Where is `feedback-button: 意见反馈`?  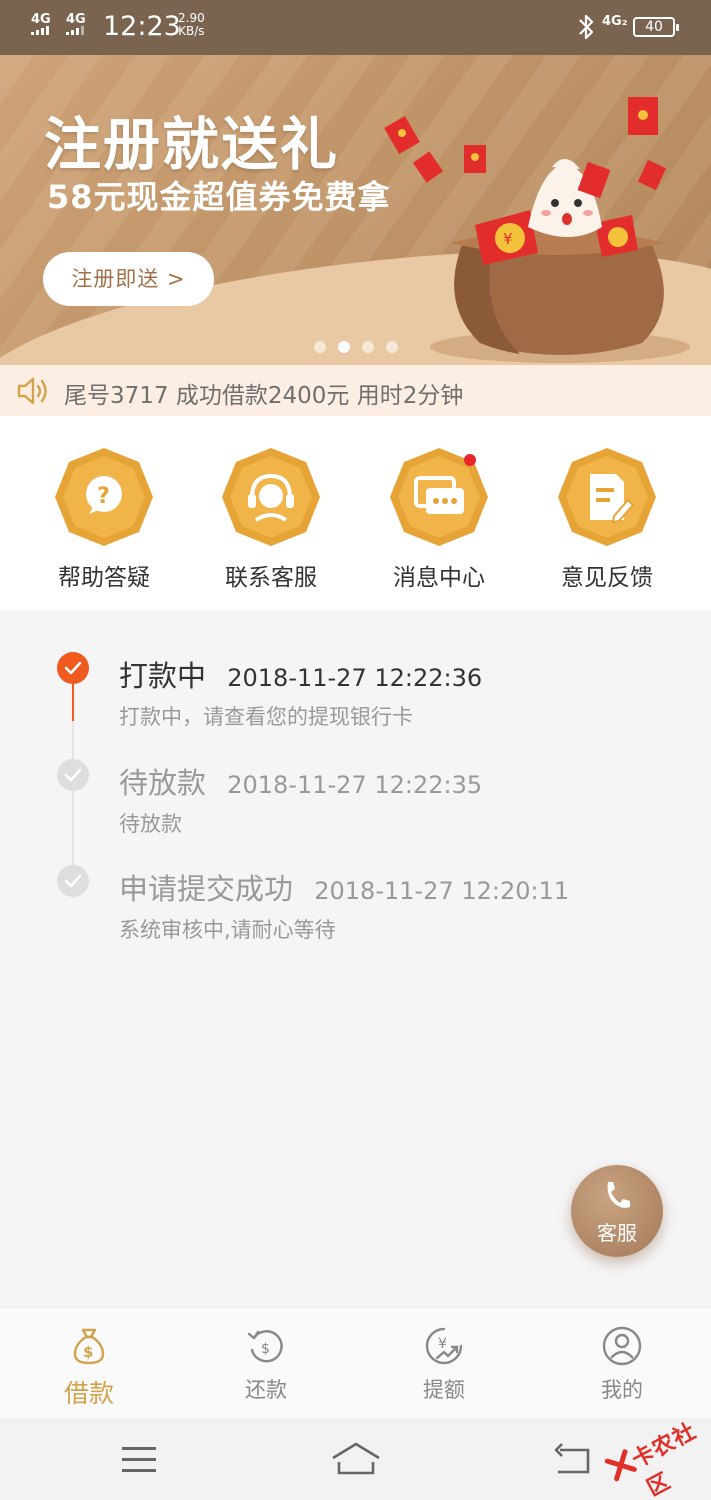 feedback-button: 意见反馈 is located at coordinates (607, 519).